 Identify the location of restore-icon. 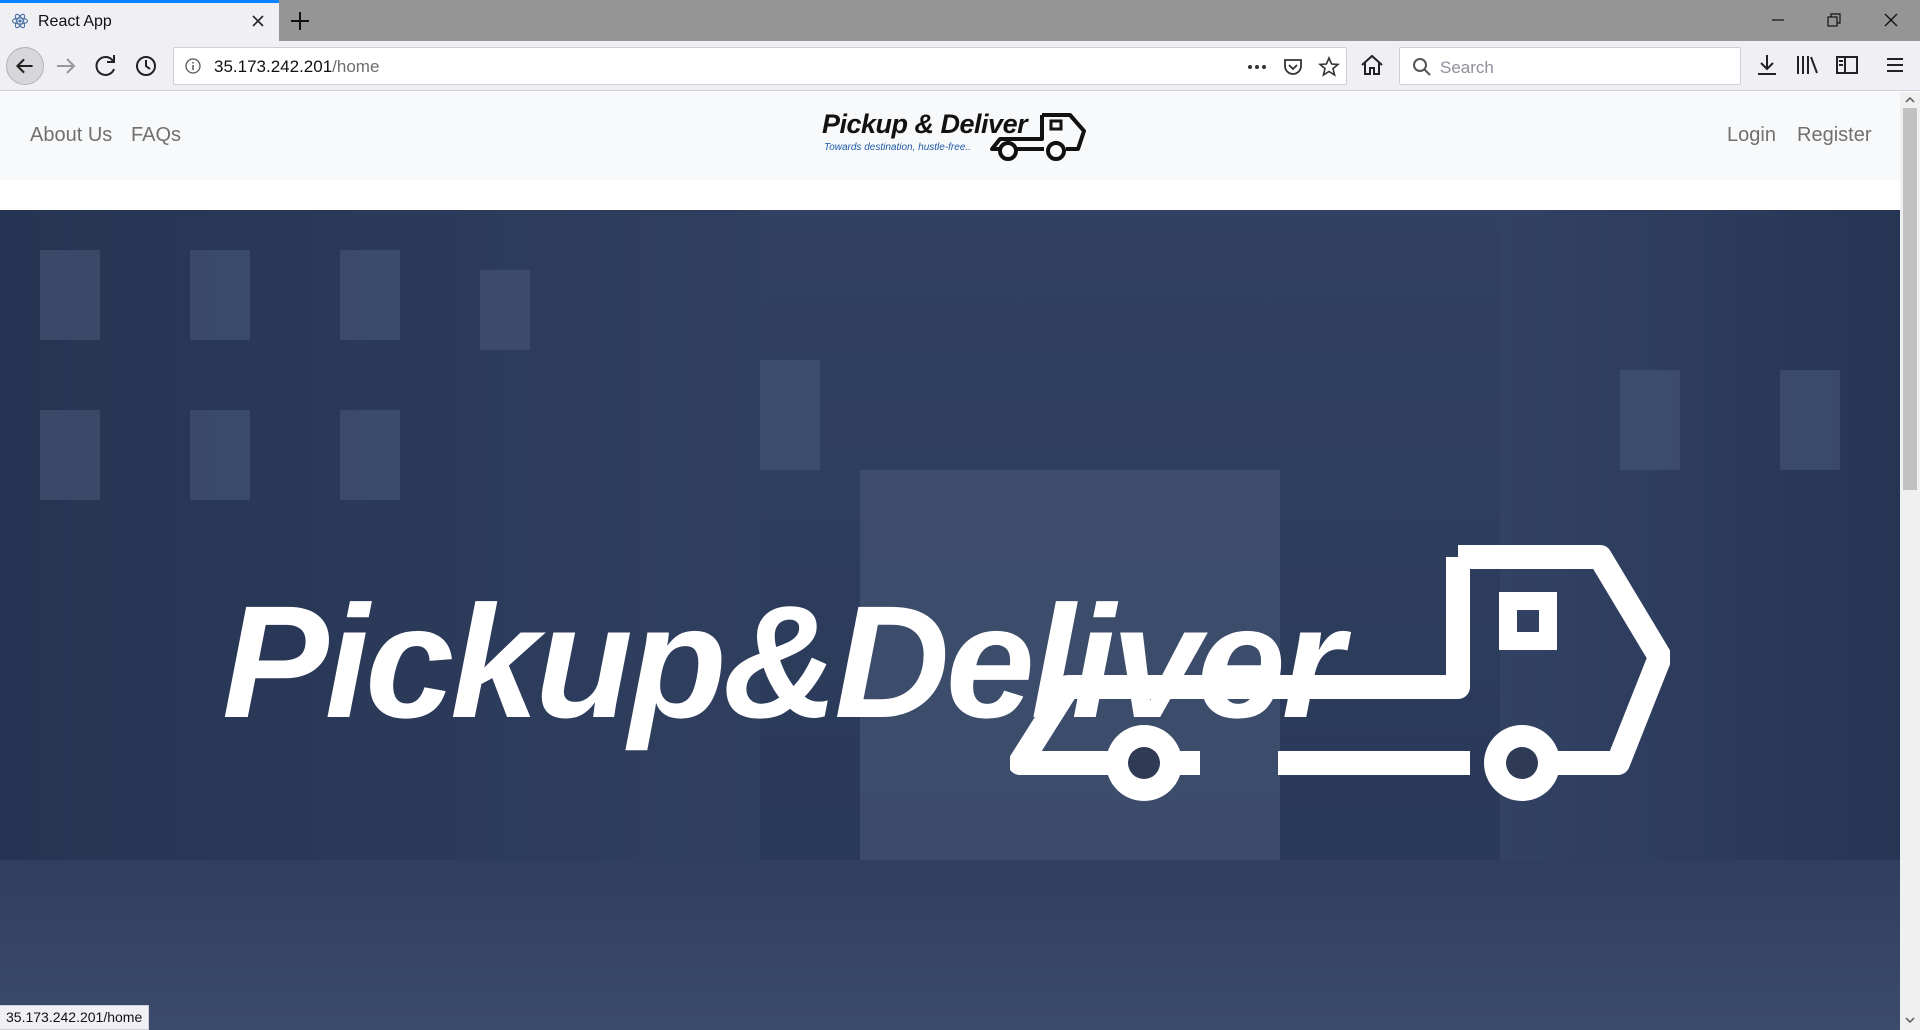
(1834, 20).